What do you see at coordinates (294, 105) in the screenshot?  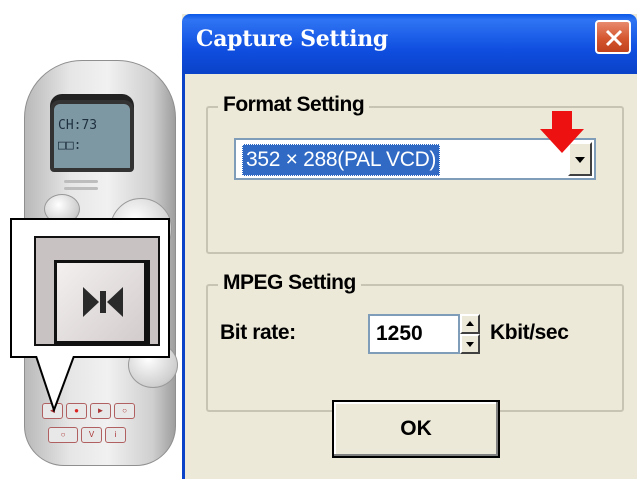 I see `format-setting-label: Format Setting` at bounding box center [294, 105].